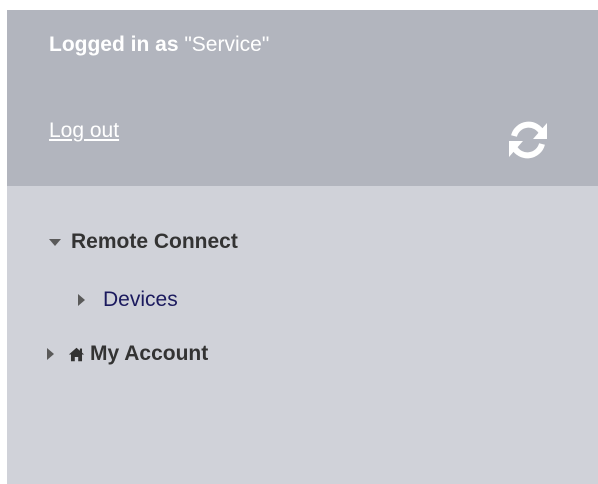  Describe the element at coordinates (76, 354) in the screenshot. I see `home-icon` at that location.